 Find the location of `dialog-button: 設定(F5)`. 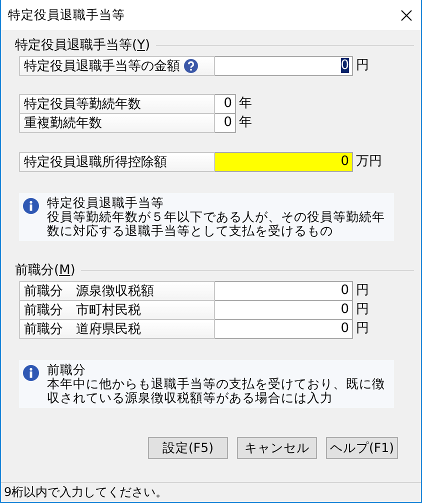

dialog-button: 設定(F5) is located at coordinates (188, 448).